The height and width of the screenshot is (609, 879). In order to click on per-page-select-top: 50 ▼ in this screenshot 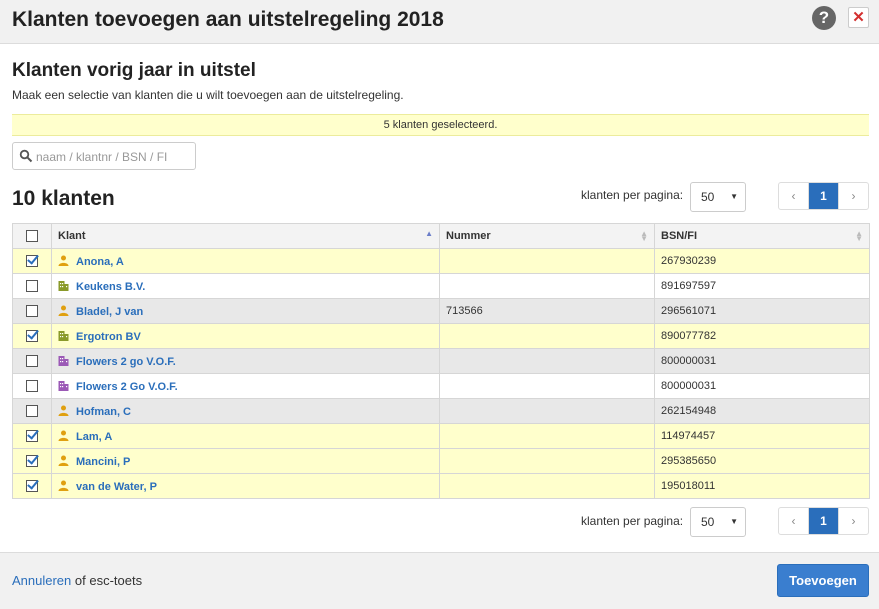, I will do `click(718, 197)`.